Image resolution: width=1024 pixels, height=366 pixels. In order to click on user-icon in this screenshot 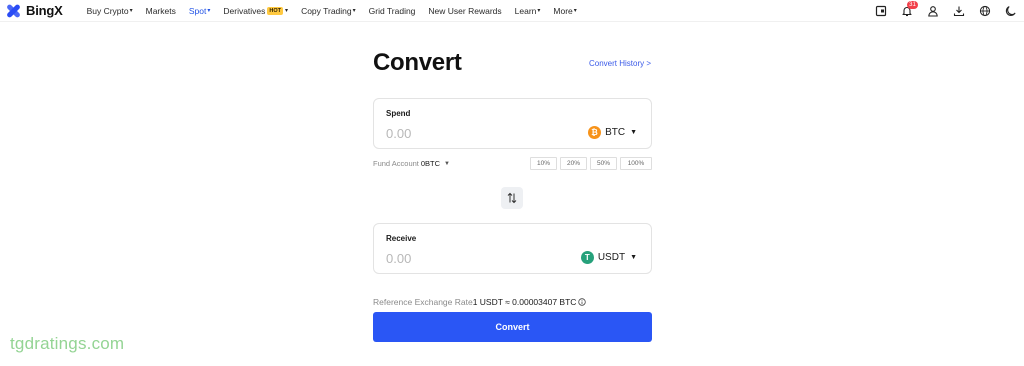, I will do `click(933, 11)`.